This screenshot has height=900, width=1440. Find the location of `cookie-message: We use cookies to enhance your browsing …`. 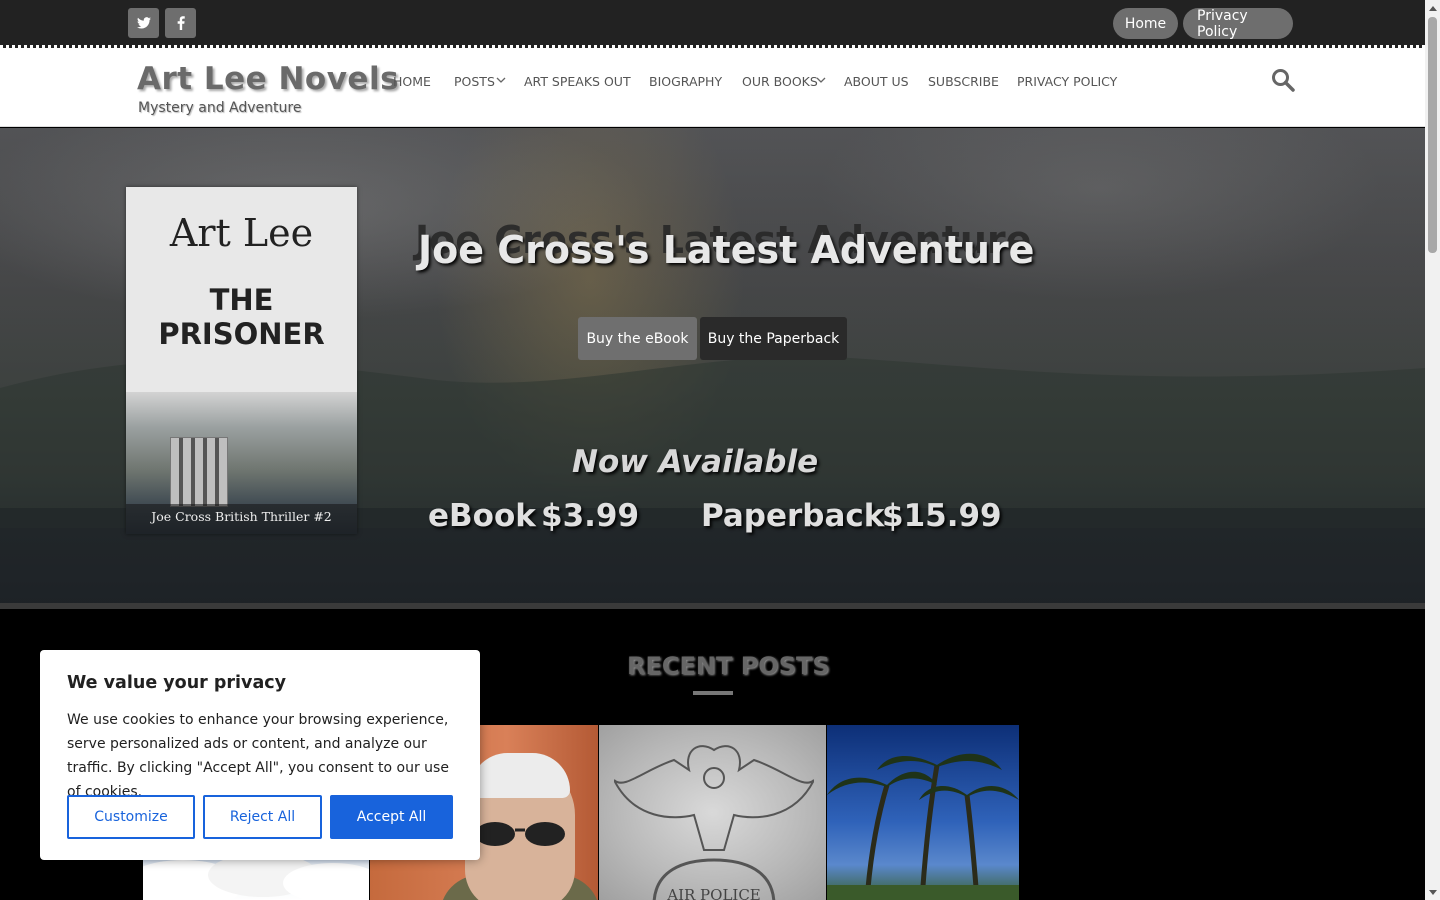

cookie-message: We use cookies to enhance your browsing … is located at coordinates (258, 756).